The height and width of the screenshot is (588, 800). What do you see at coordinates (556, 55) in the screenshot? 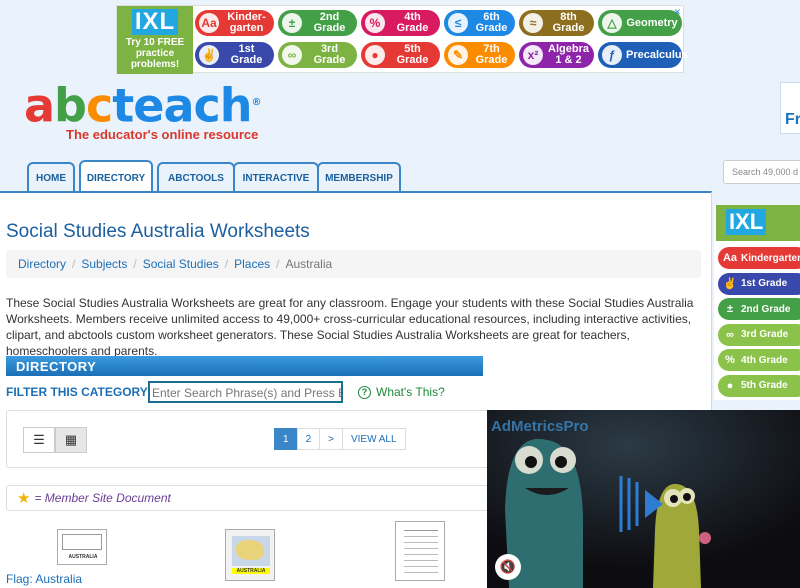
I see `grade-pill-algebra-1-2: x² Algebra 1 & 2` at bounding box center [556, 55].